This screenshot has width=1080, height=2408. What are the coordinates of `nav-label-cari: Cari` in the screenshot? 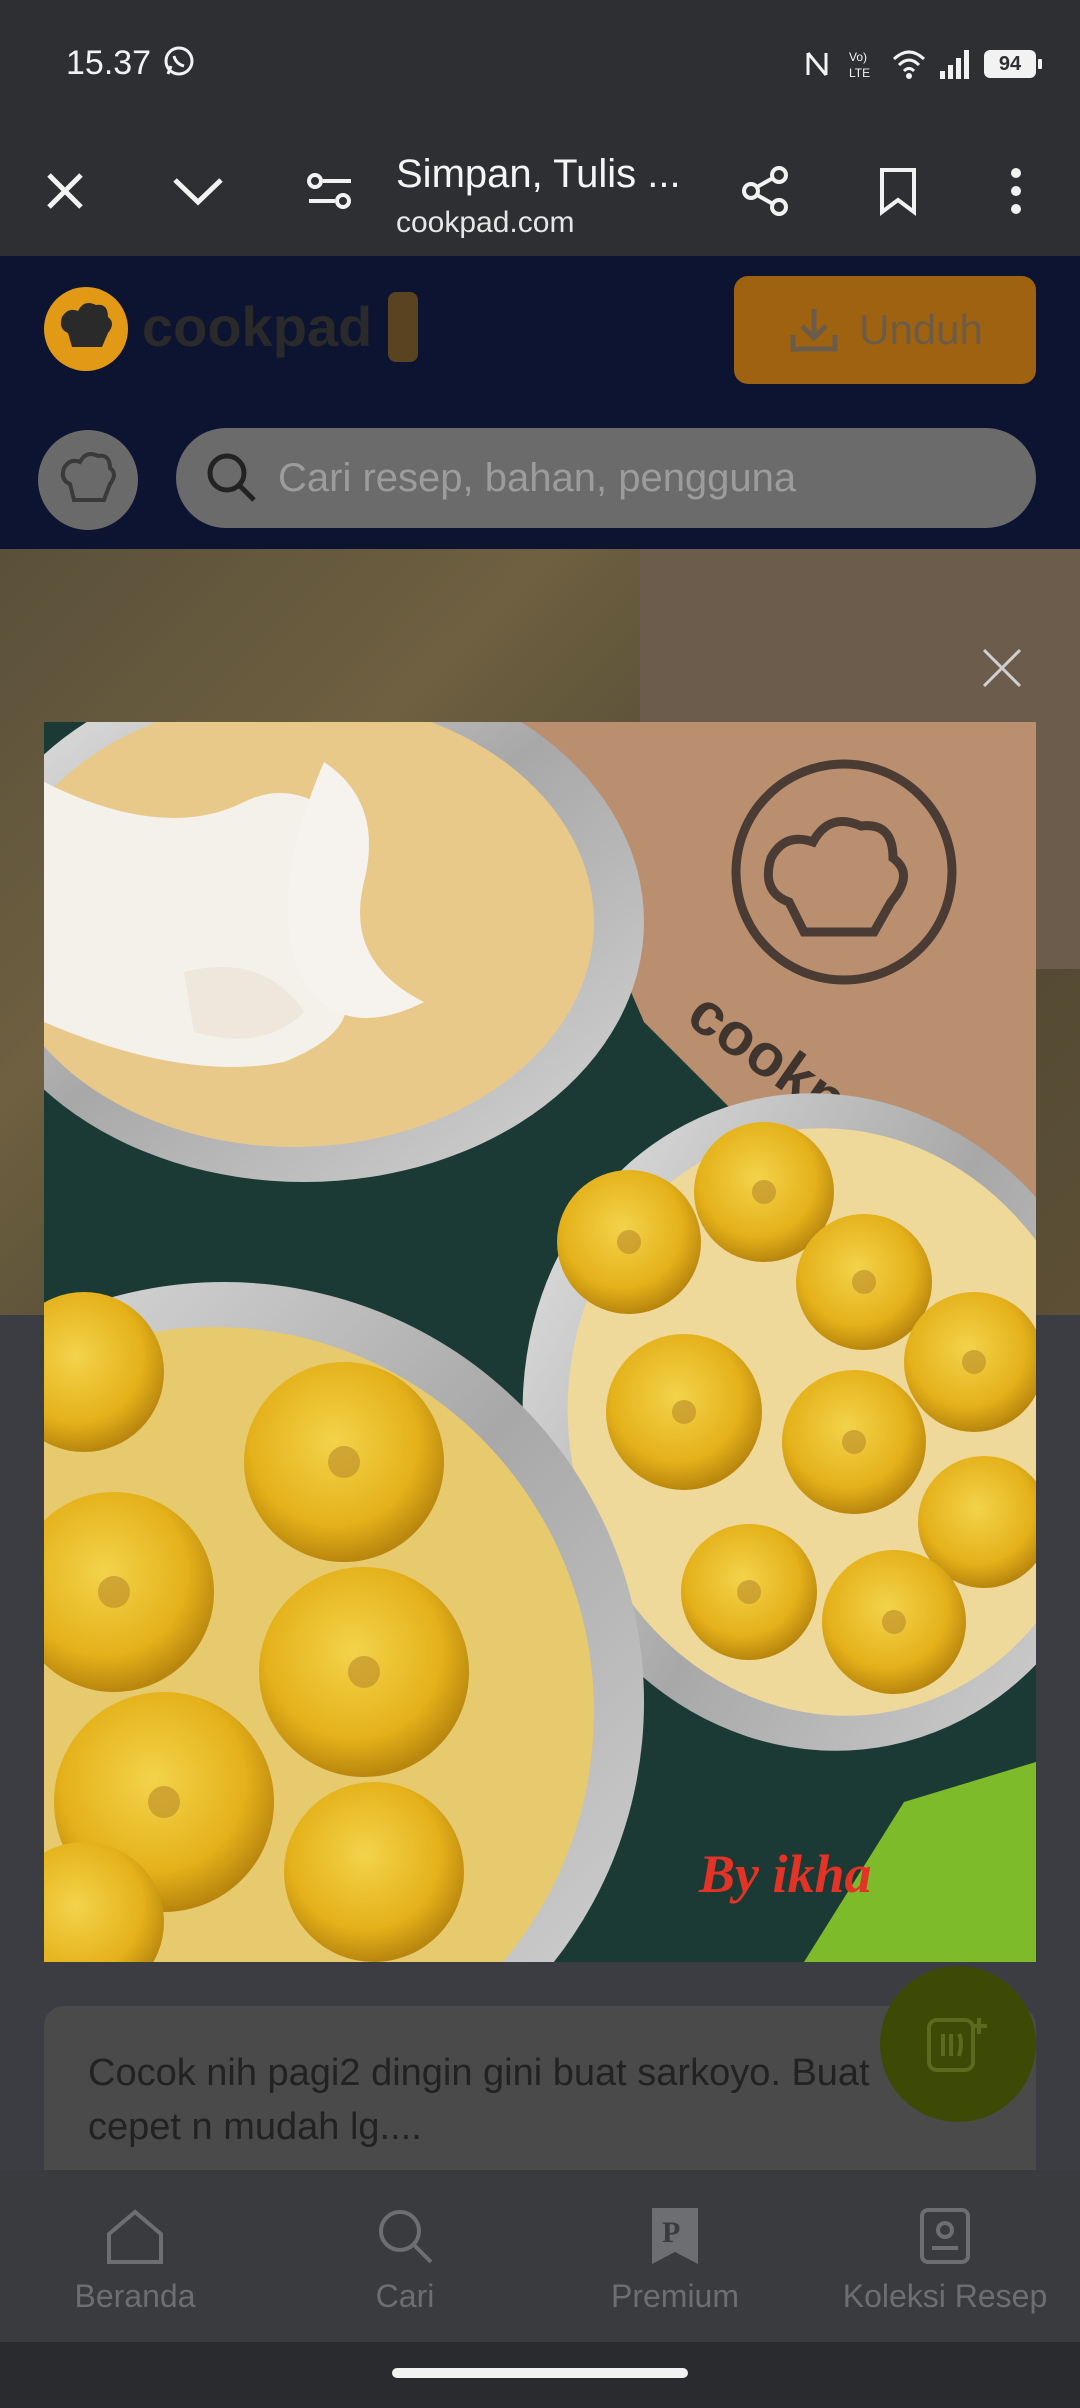 It's located at (405, 2296).